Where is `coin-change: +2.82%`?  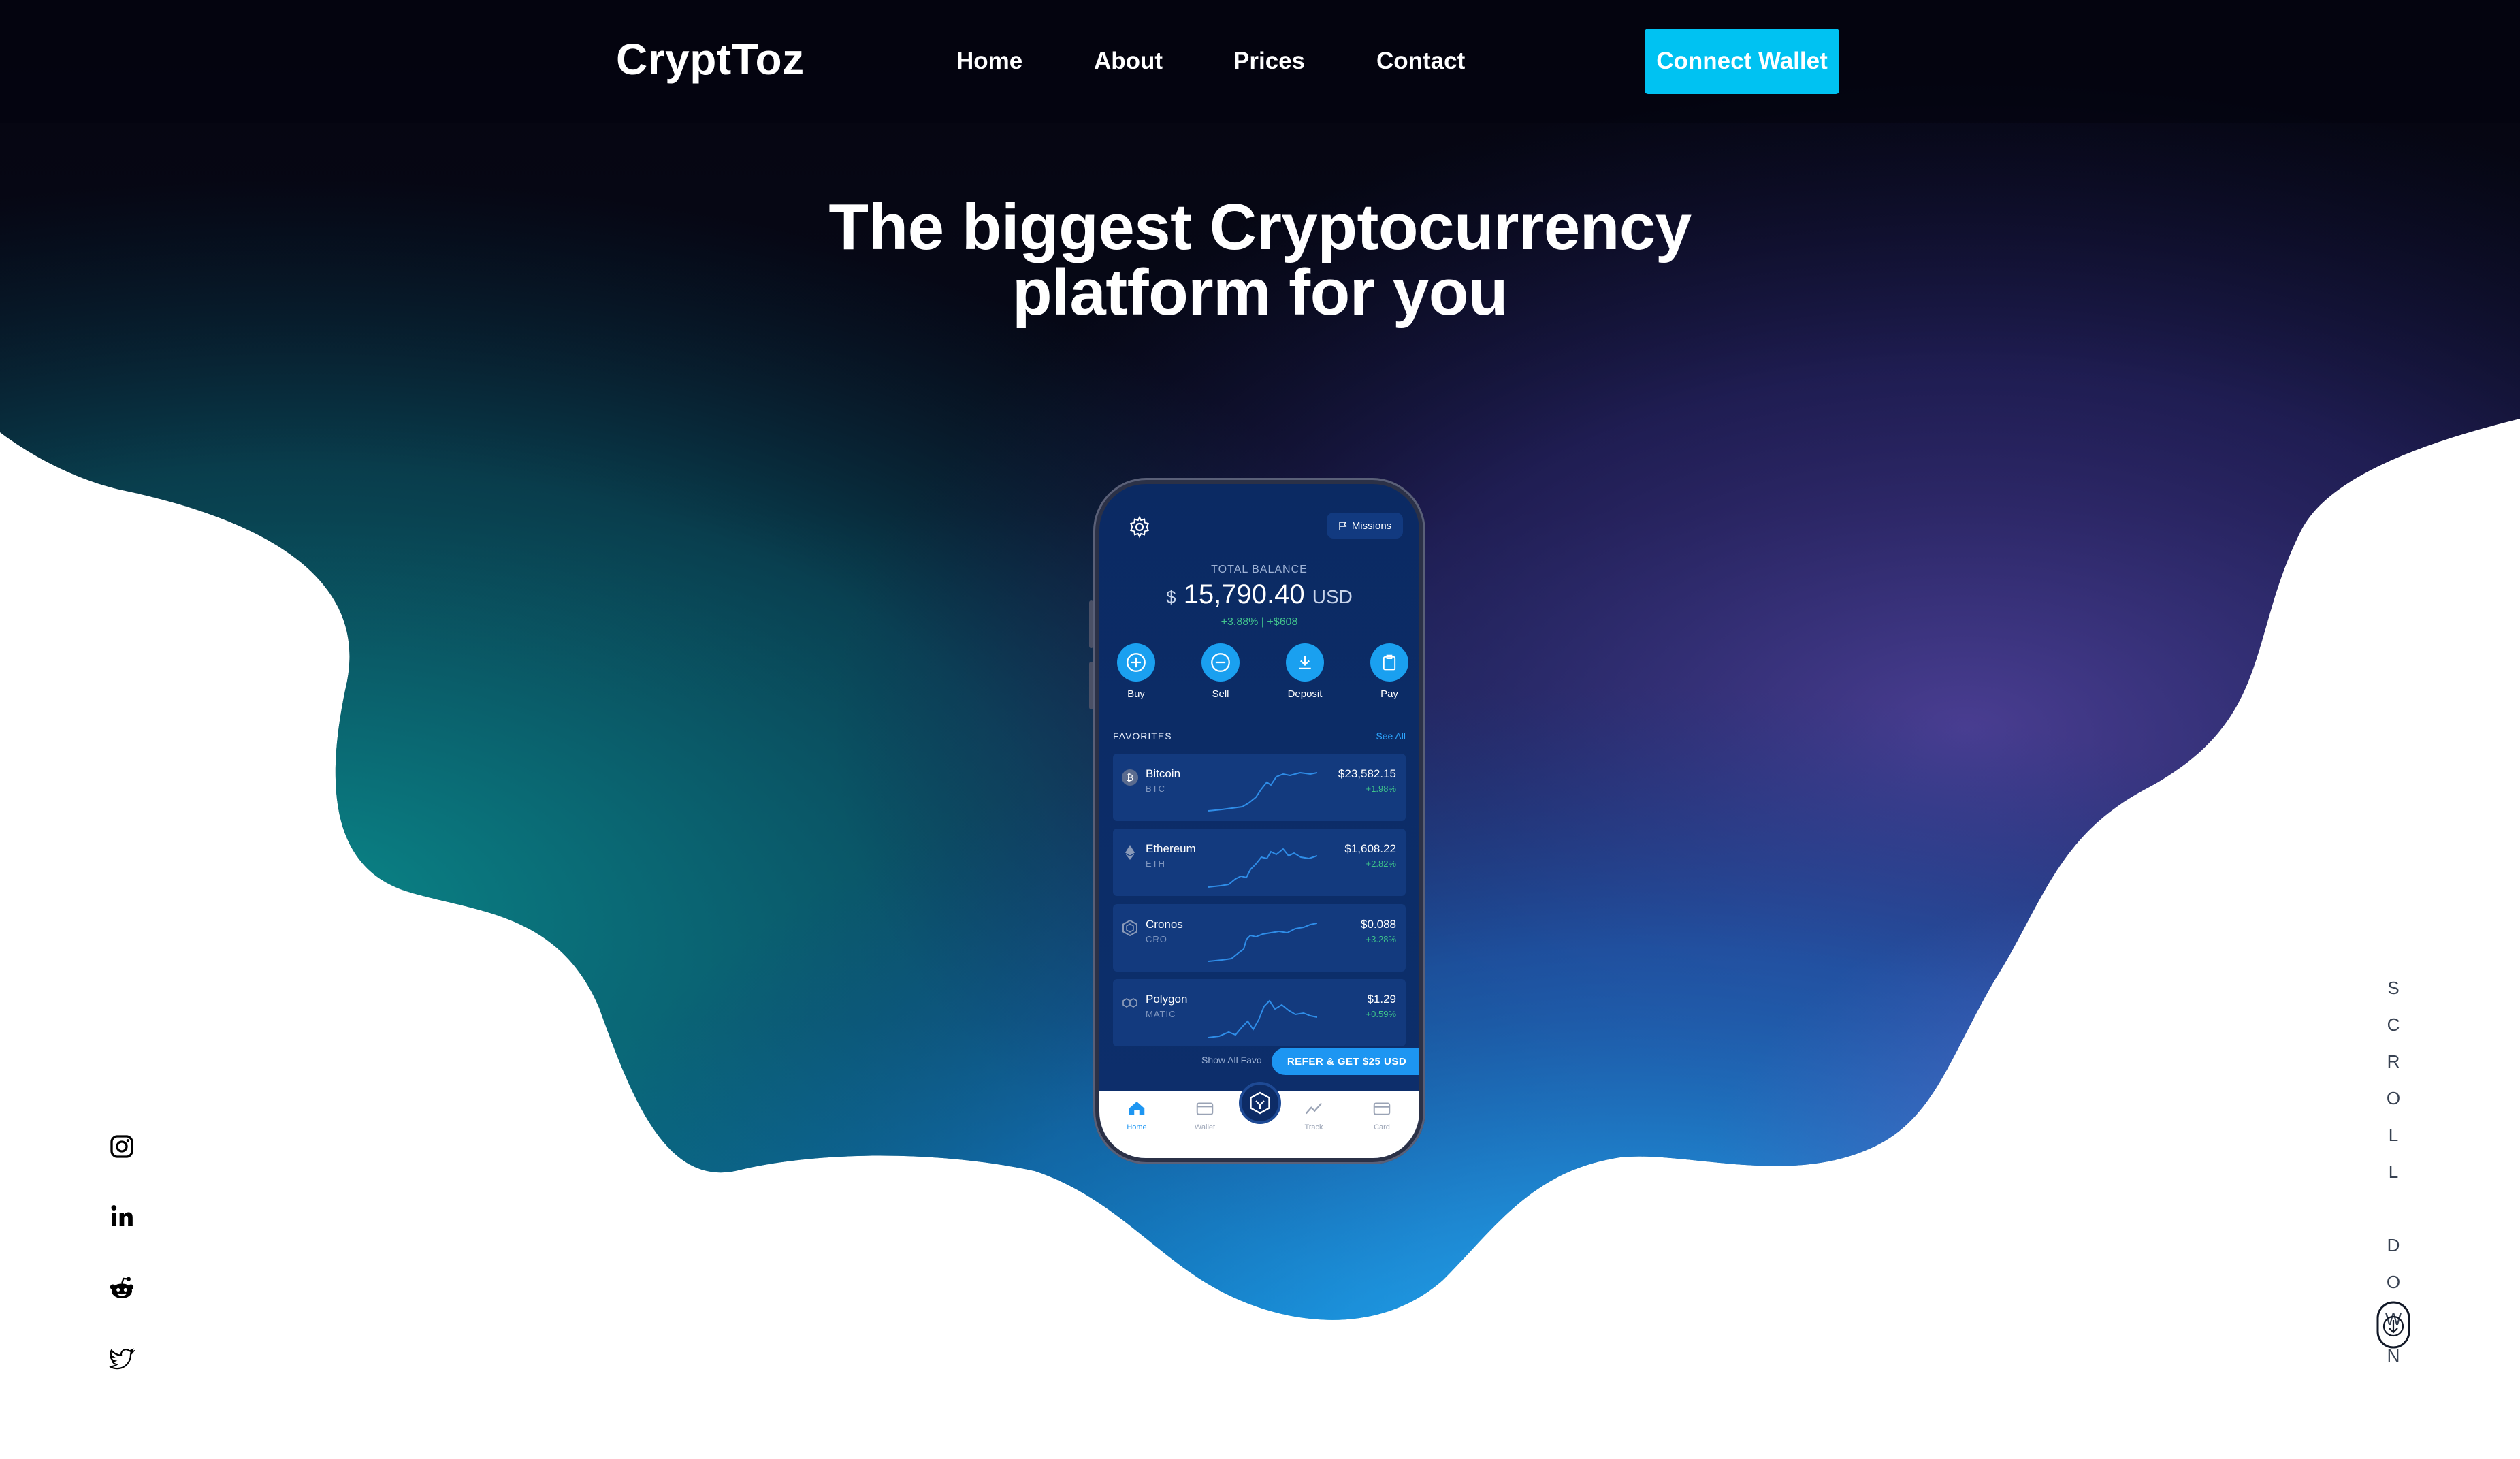 coin-change: +2.82% is located at coordinates (1381, 864).